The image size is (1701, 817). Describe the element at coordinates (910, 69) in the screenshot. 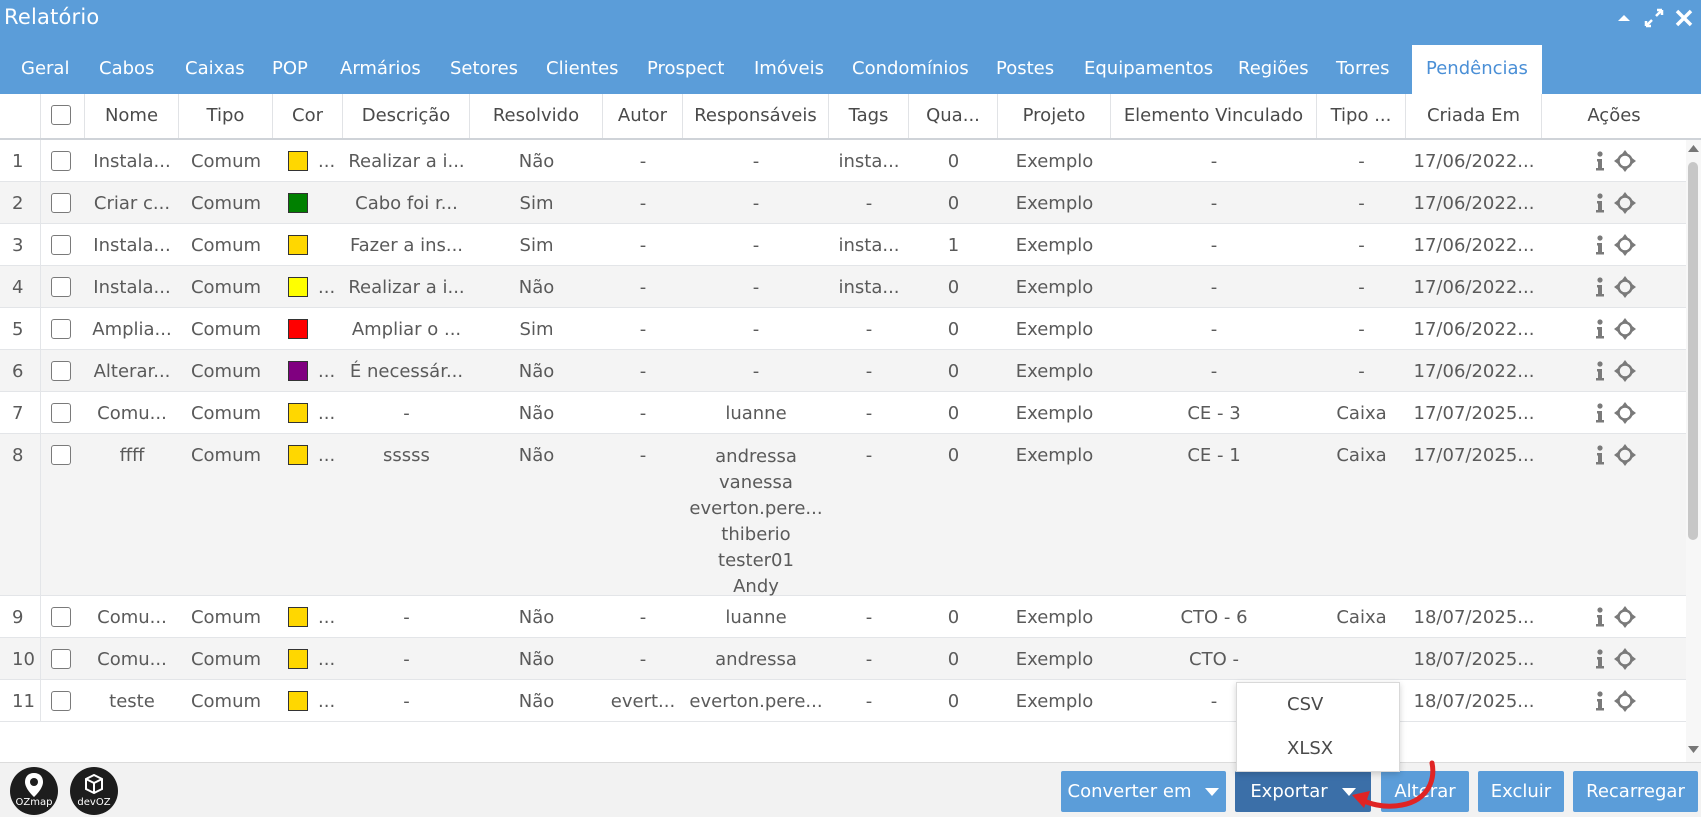

I see `tab-condominios: Condomínios` at that location.